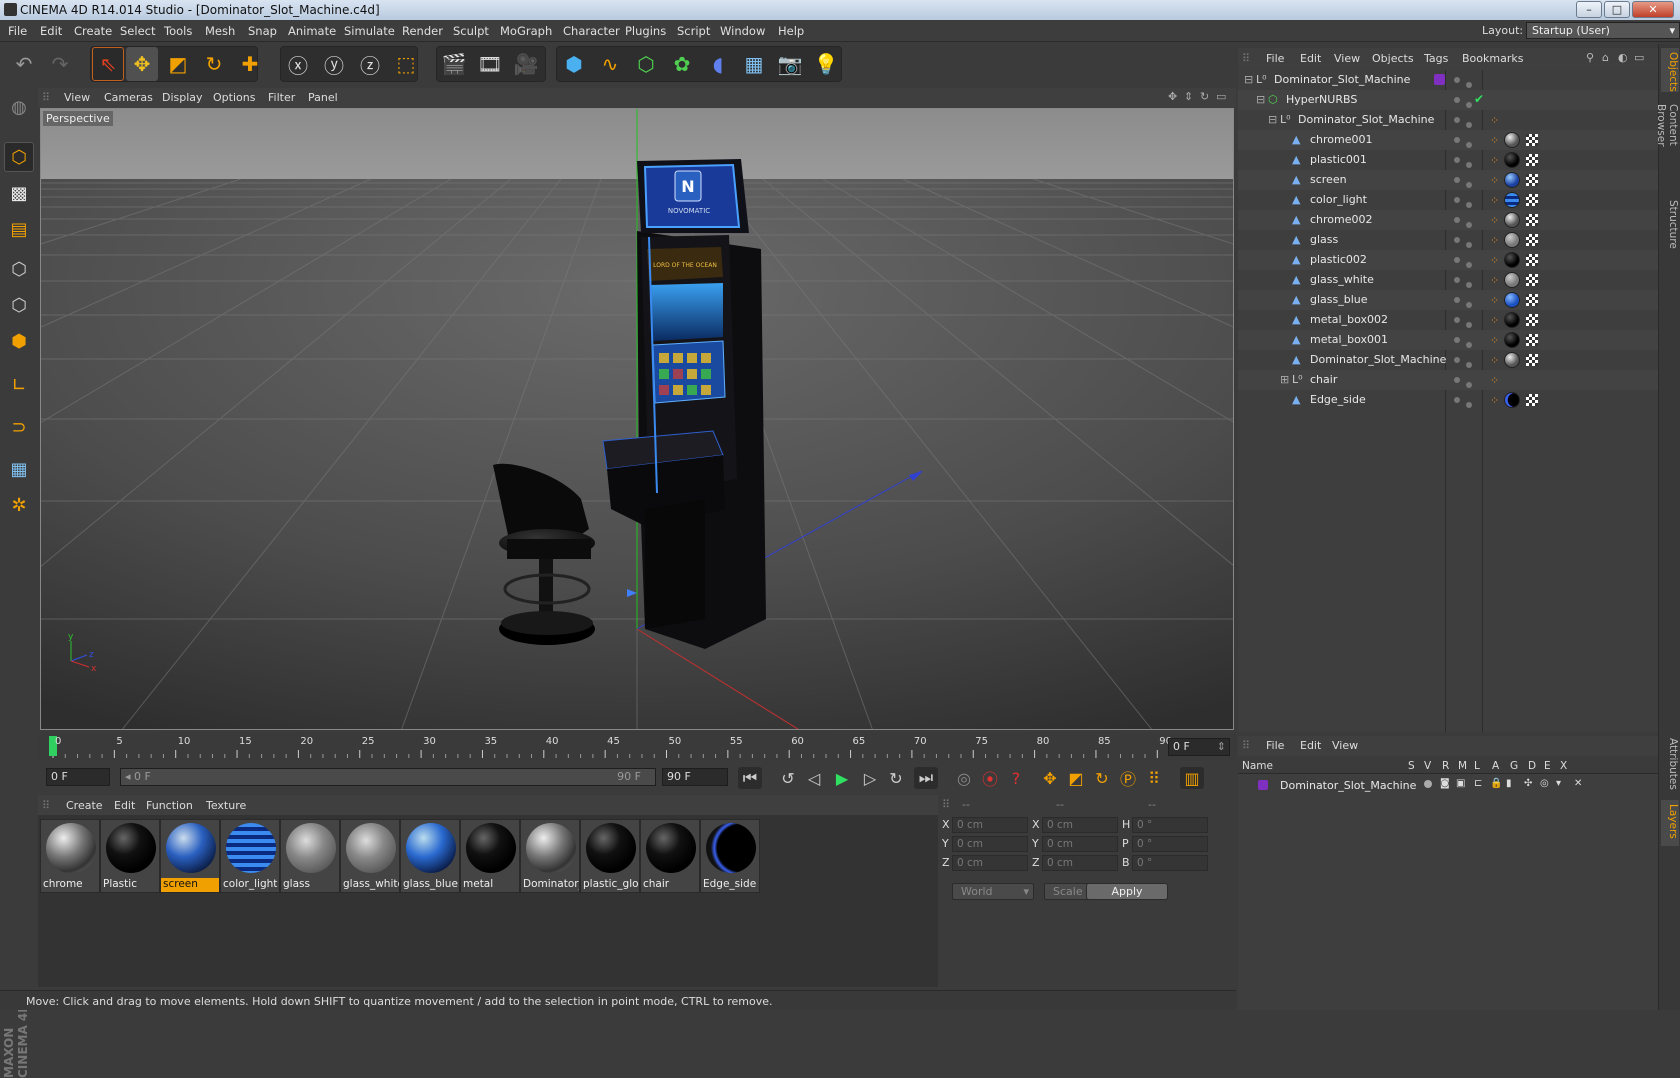 This screenshot has width=1680, height=1078. What do you see at coordinates (526, 64) in the screenshot?
I see `render-settings-icon: 🎥` at bounding box center [526, 64].